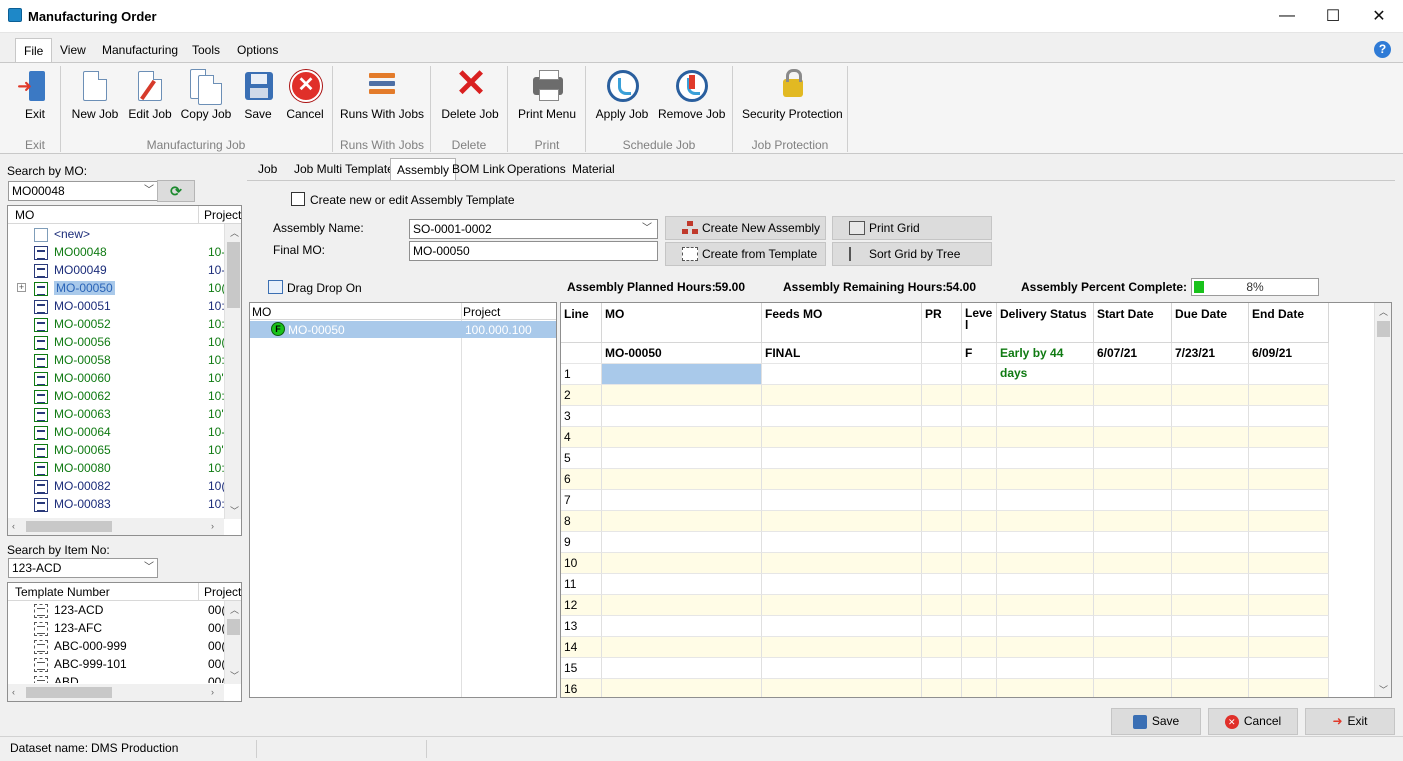  Describe the element at coordinates (72, 306) in the screenshot. I see `tree-item-mo: MO-00051` at that location.